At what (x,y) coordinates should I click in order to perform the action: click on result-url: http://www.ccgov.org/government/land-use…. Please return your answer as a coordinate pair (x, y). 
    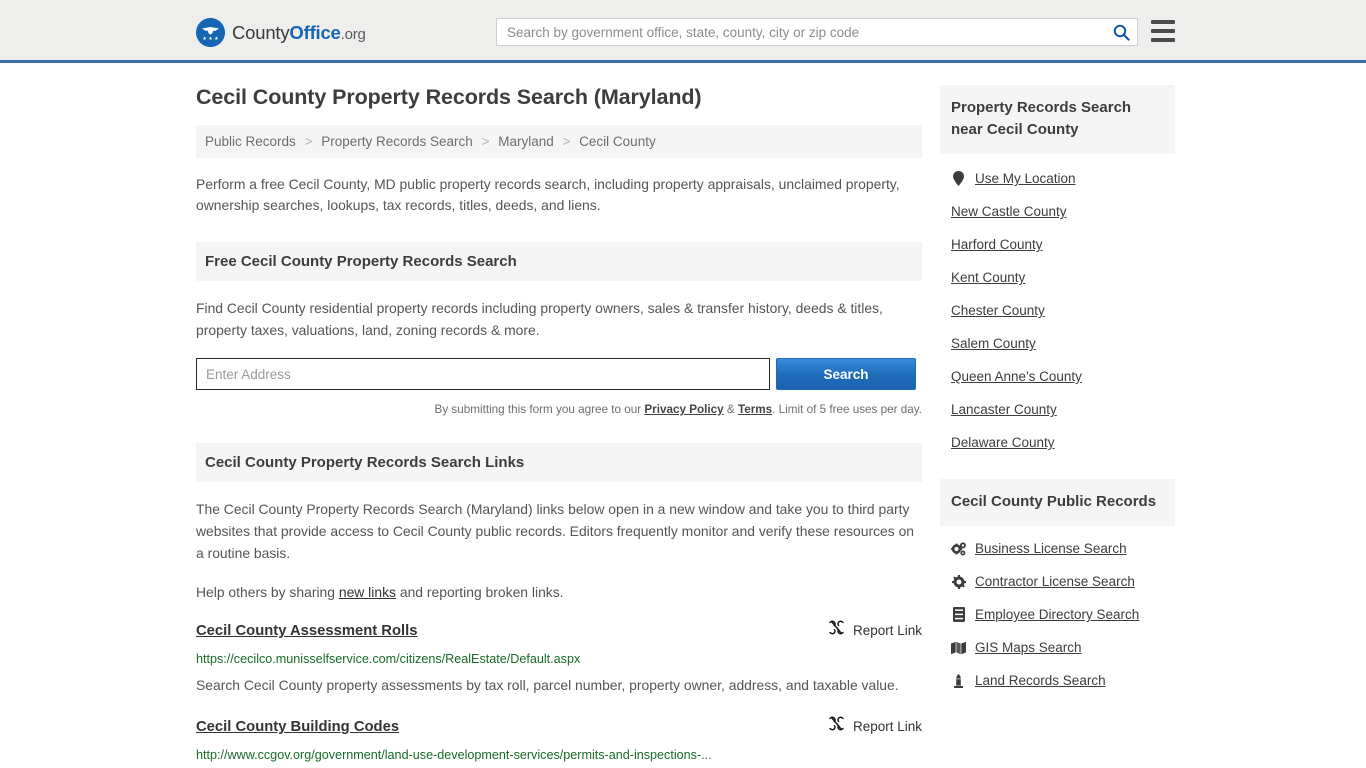
    Looking at the image, I should click on (454, 755).